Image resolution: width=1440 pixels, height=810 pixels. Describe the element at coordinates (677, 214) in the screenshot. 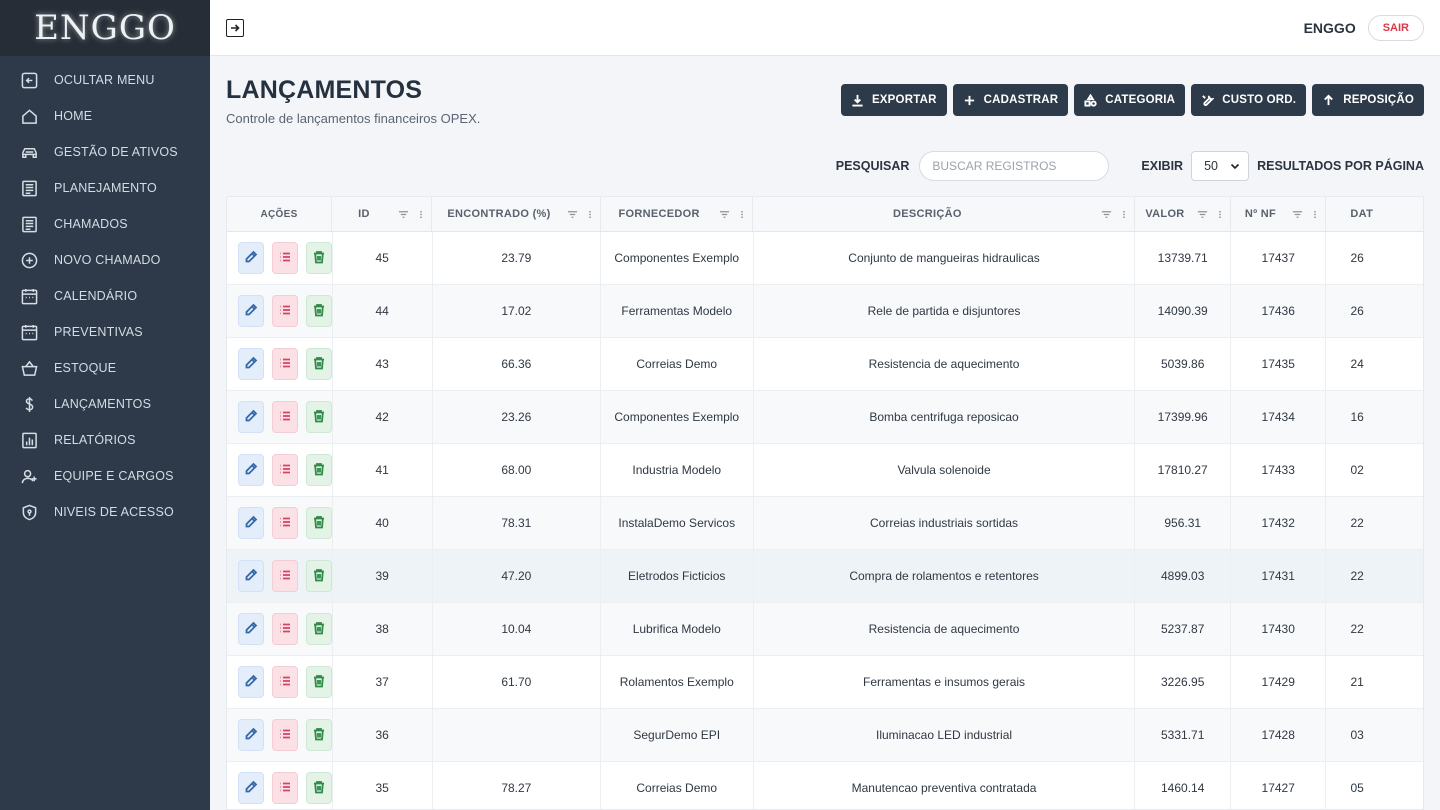

I see `col-header-fornecedor: FORNECEDOR` at that location.